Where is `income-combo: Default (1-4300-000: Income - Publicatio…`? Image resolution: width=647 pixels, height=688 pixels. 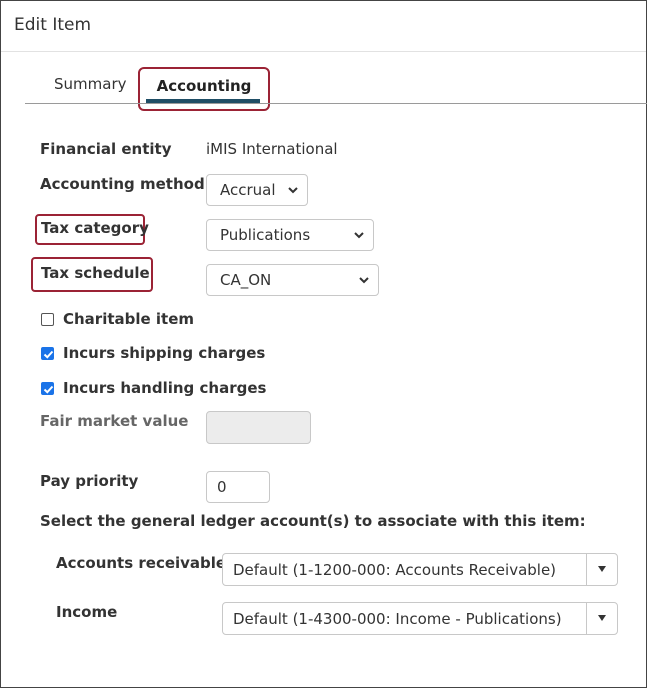
income-combo: Default (1-4300-000: Income - Publicatio… is located at coordinates (420, 618).